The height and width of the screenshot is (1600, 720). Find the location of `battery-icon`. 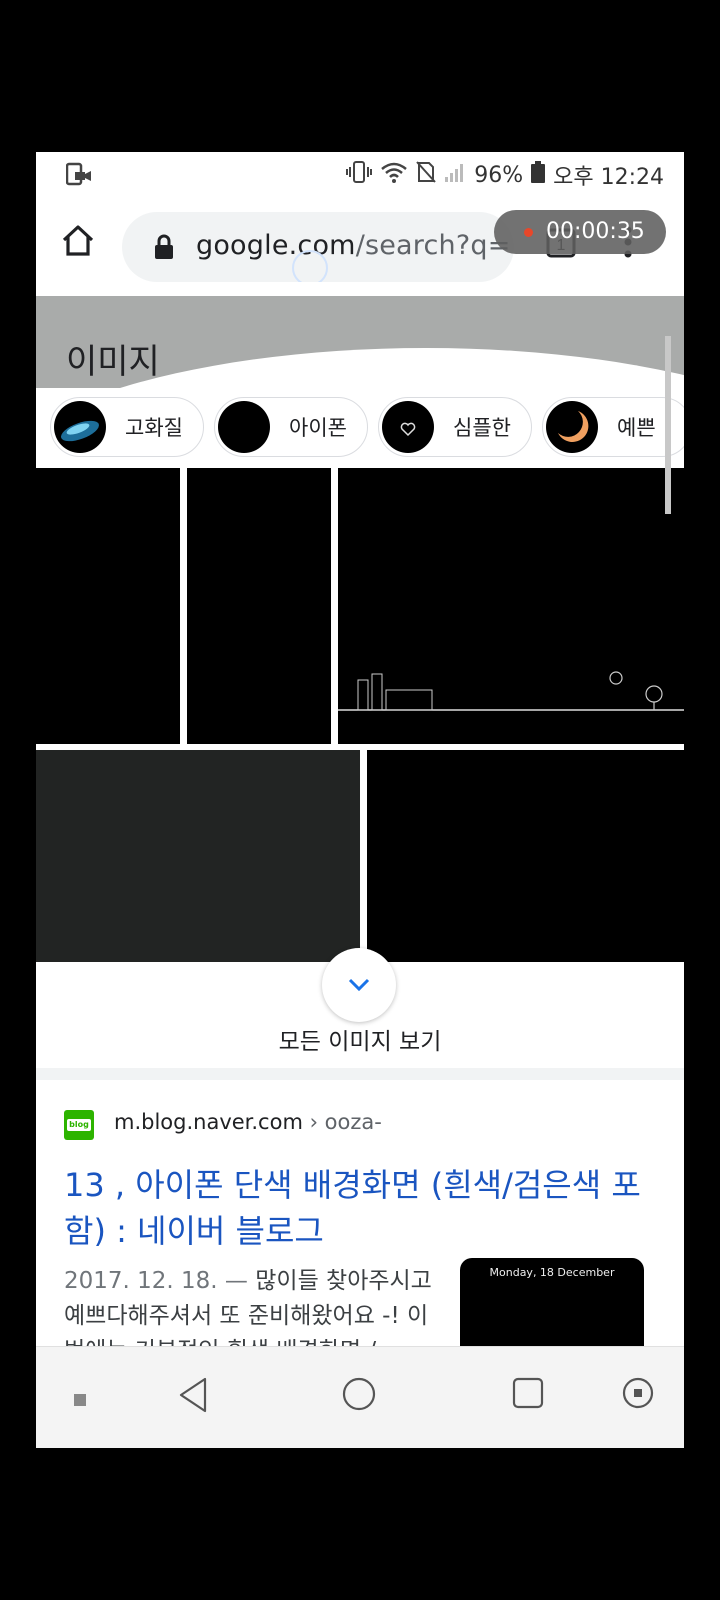

battery-icon is located at coordinates (538, 175).